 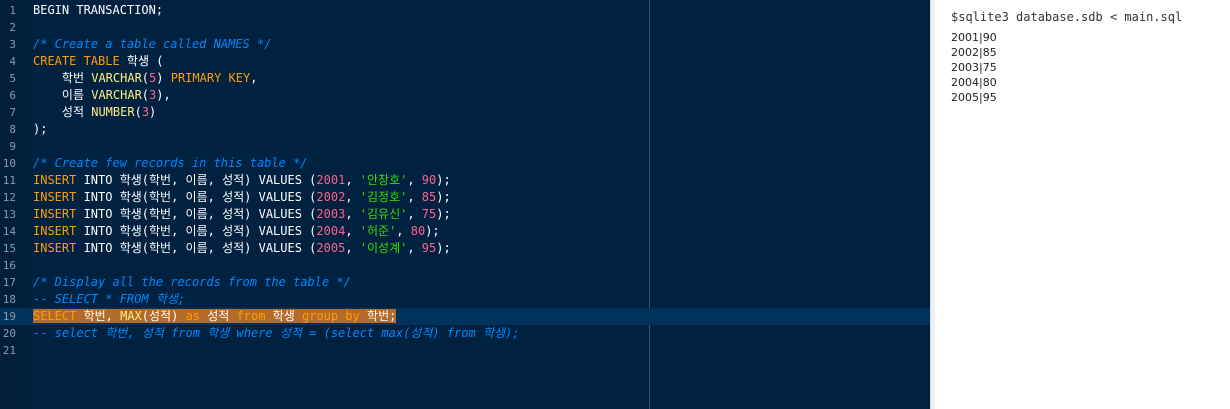 I want to click on line-number: 12, so click(x=9, y=197).